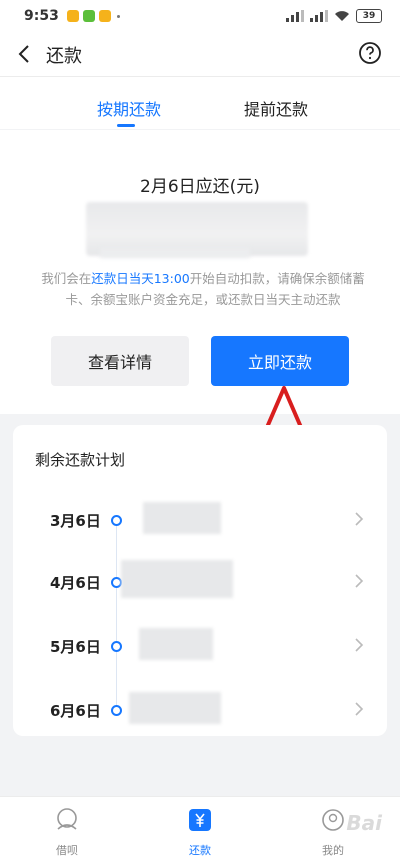 The width and height of the screenshot is (400, 867). What do you see at coordinates (175, 253) in the screenshot?
I see `redacted-amount-shadow` at bounding box center [175, 253].